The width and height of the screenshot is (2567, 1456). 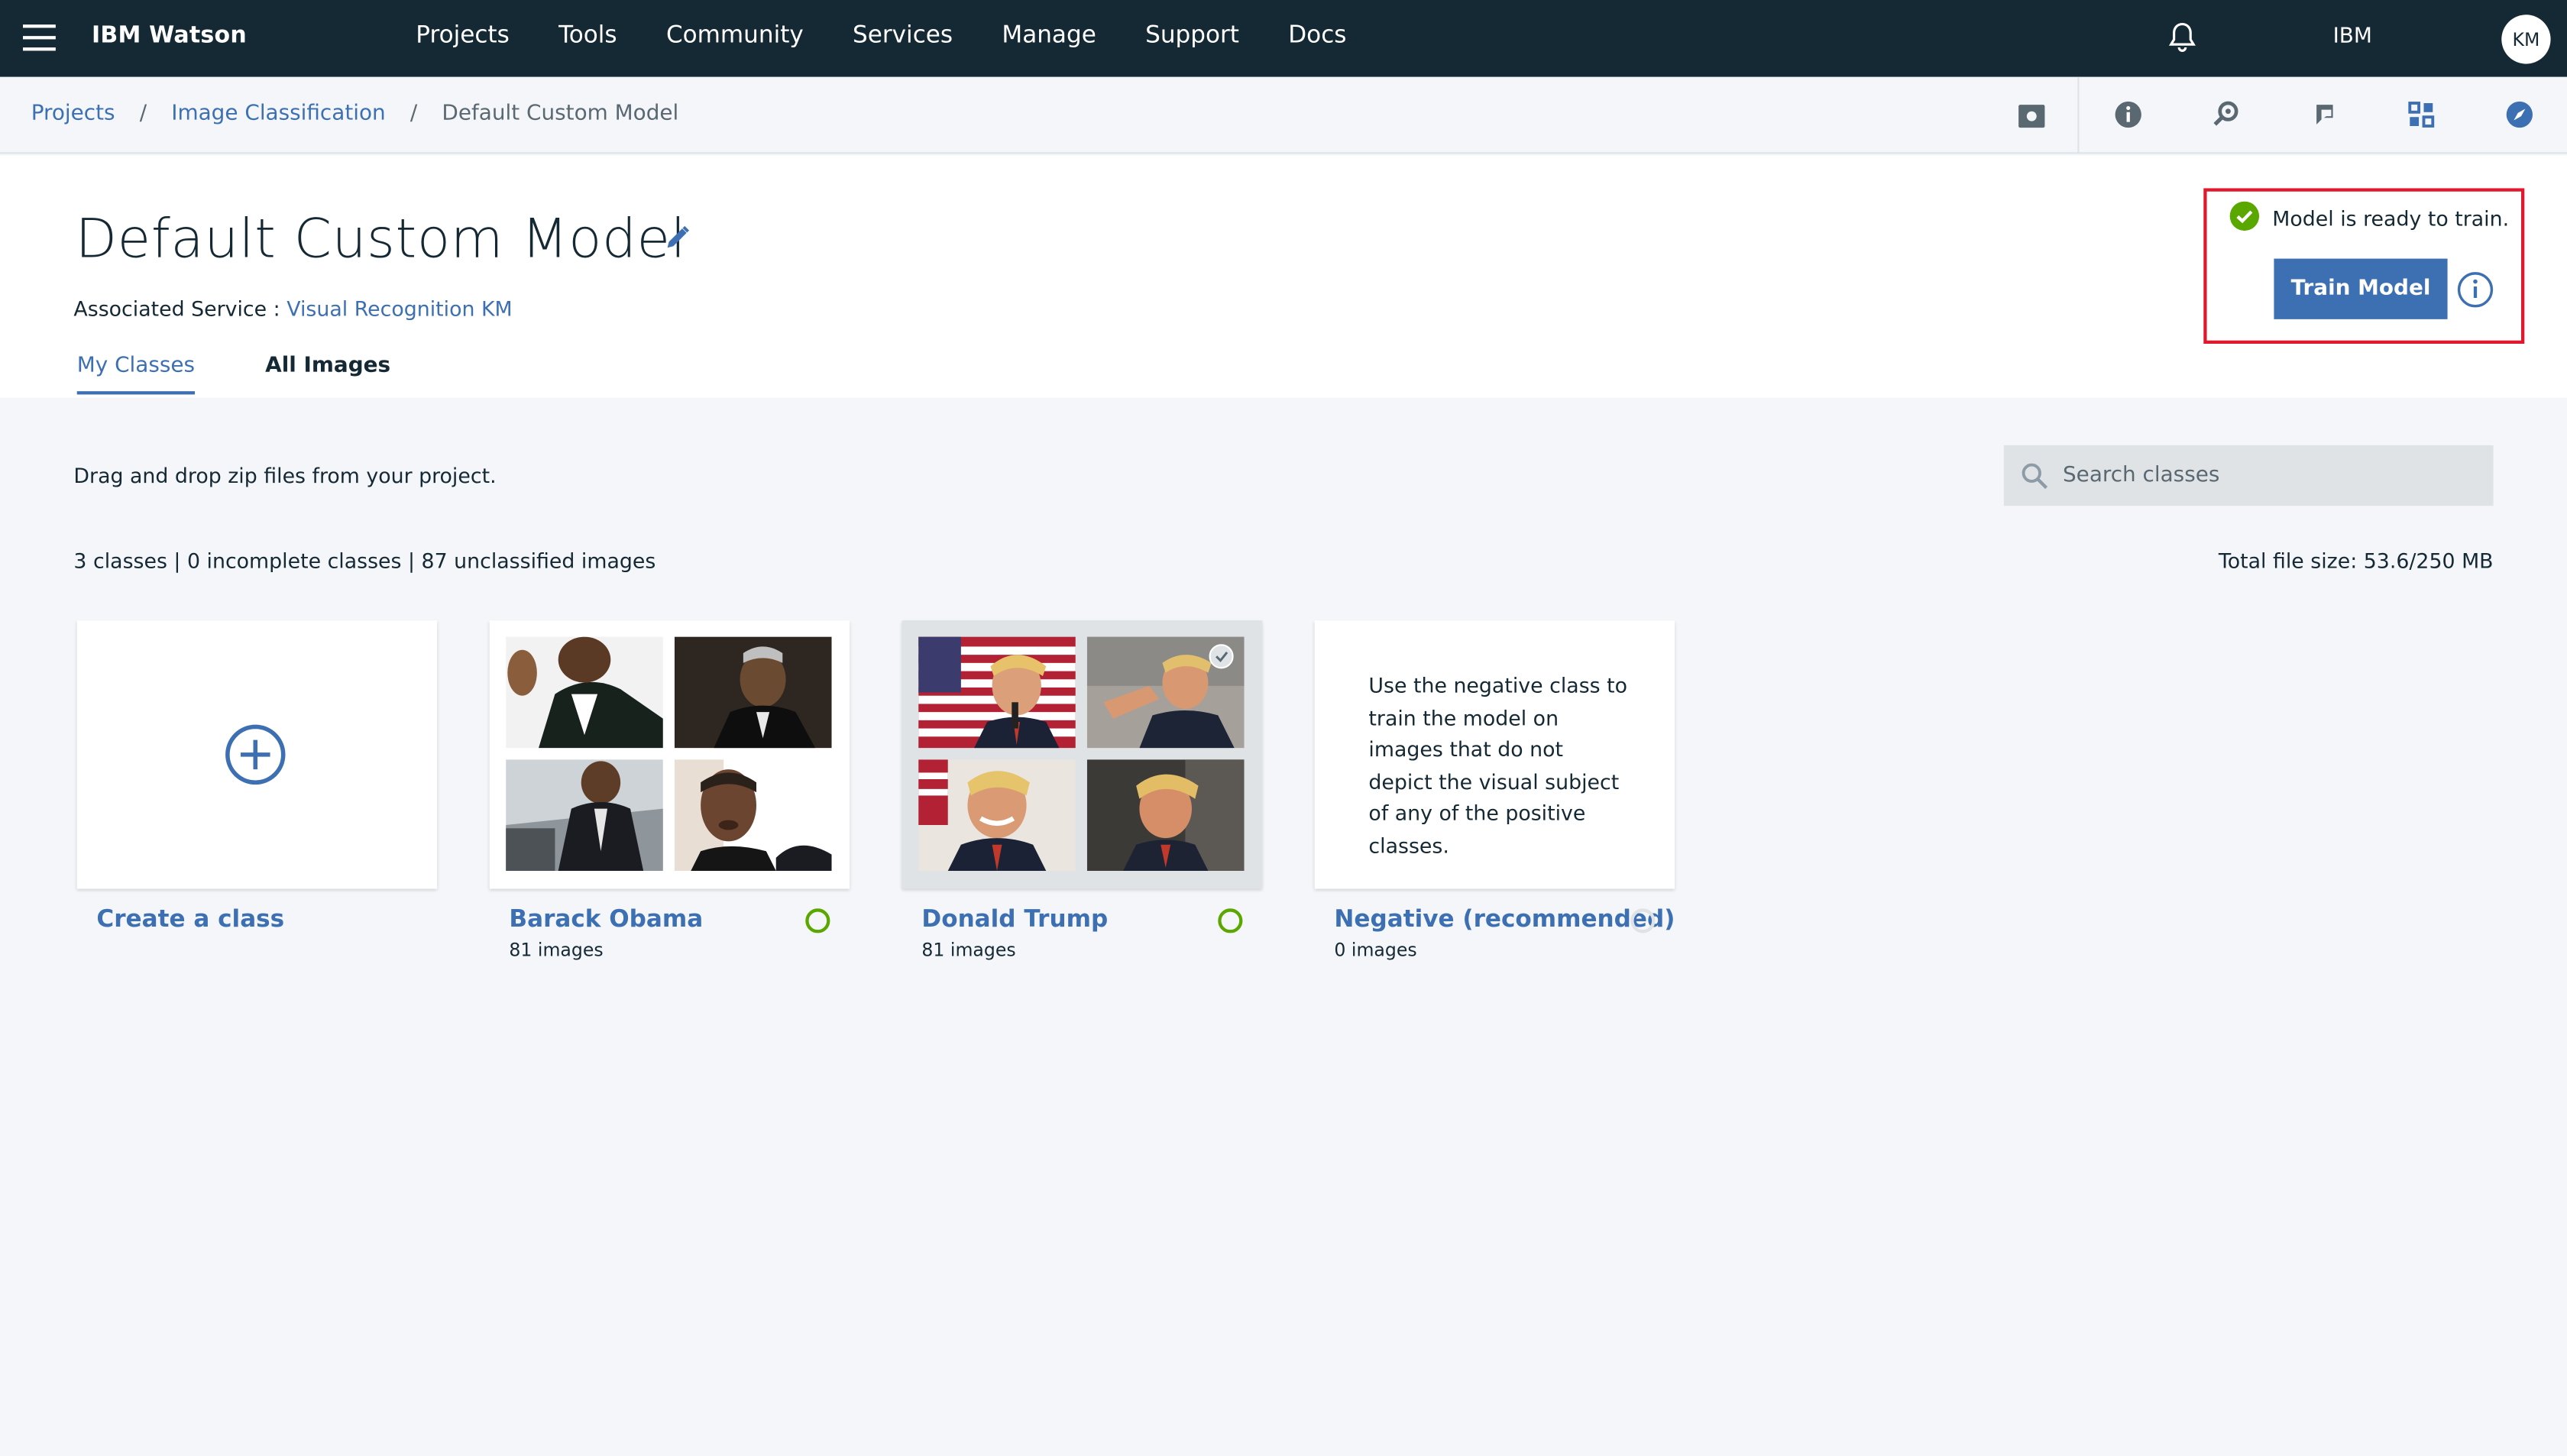 What do you see at coordinates (2078, 115) in the screenshot?
I see `toolbar-divider` at bounding box center [2078, 115].